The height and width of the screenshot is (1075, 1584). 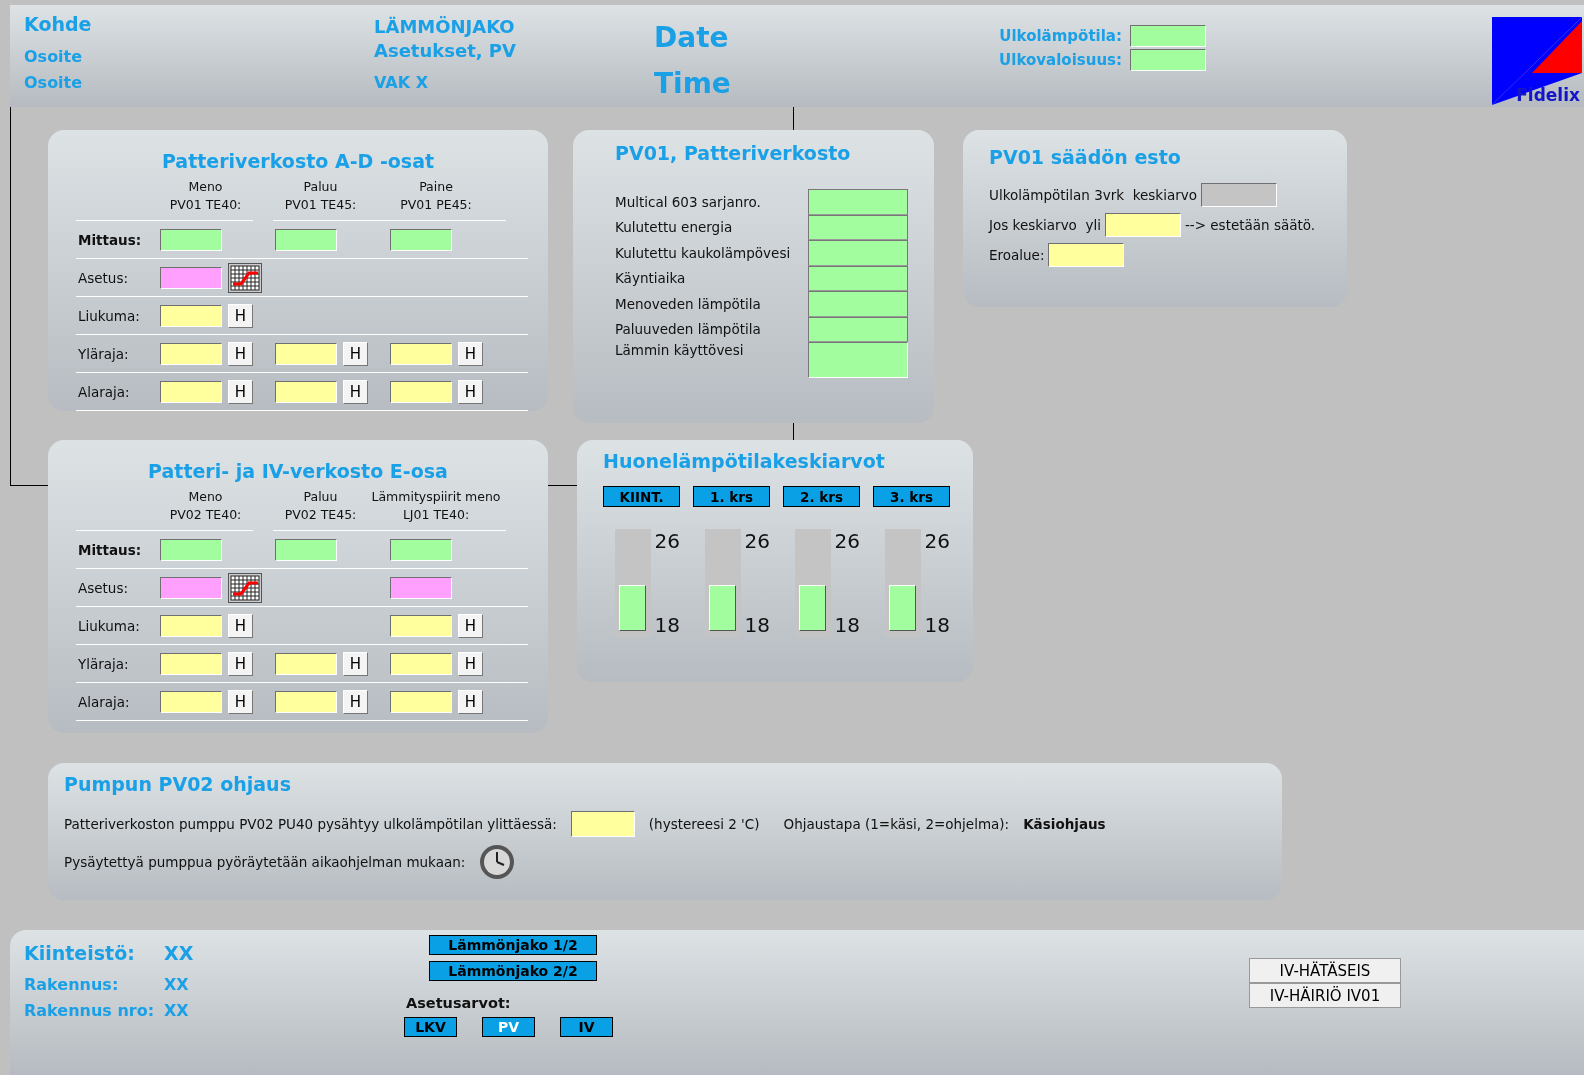 I want to click on row-label: Asetus:, so click(x=117, y=278).